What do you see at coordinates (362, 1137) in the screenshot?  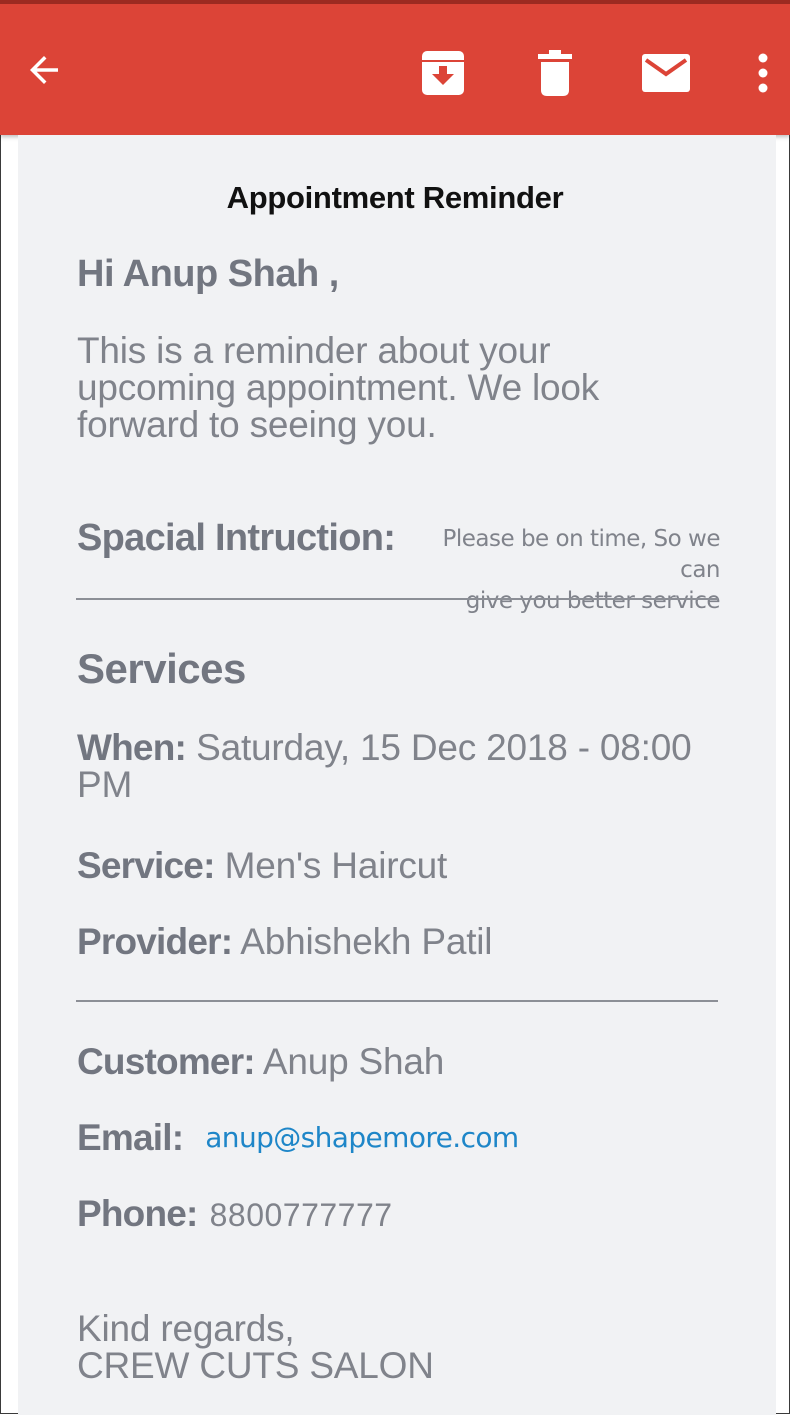 I see `email-link: anup@shapemore.com` at bounding box center [362, 1137].